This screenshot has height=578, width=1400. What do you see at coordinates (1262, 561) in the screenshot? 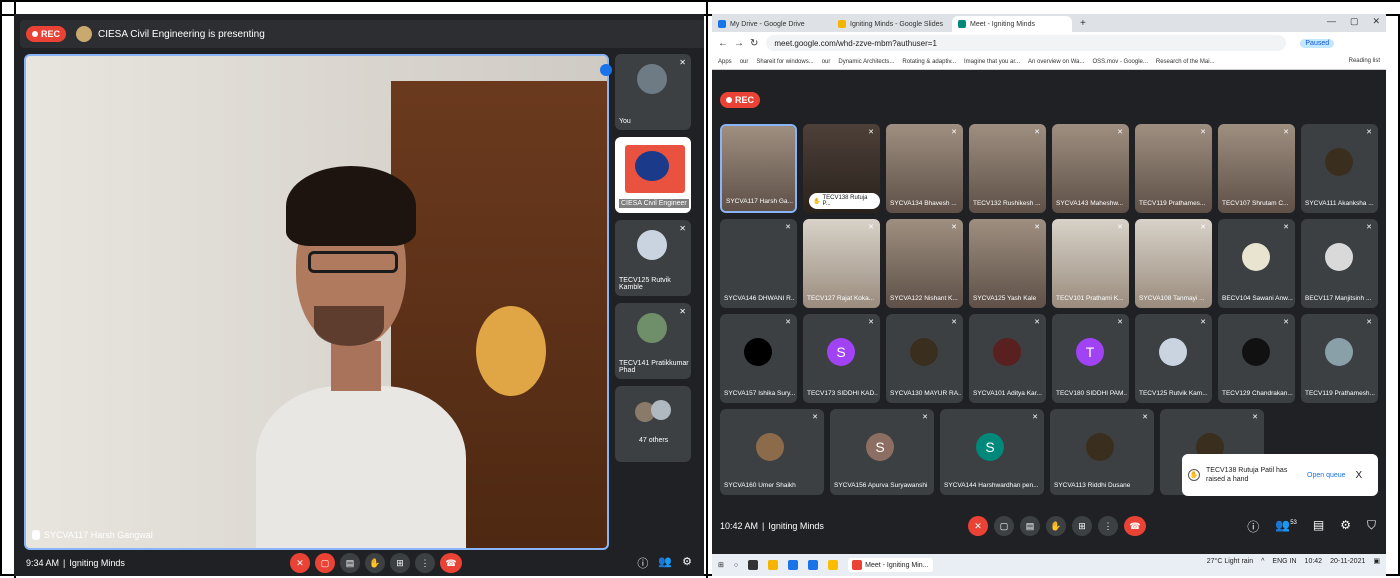
I see `tray-chevron-icon: ^` at bounding box center [1262, 561].